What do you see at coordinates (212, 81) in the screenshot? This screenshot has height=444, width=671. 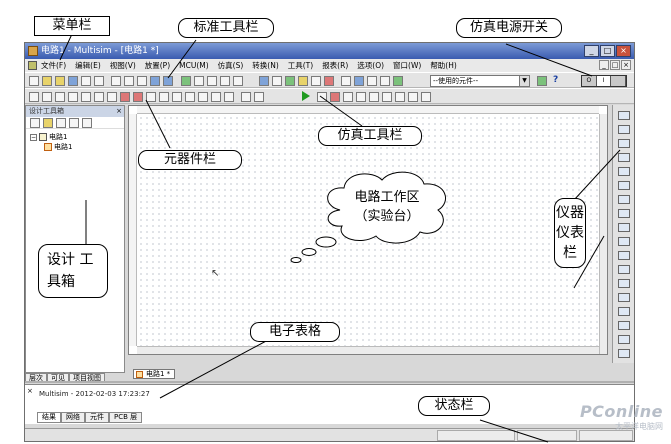 I see `zoom-out-icon` at bounding box center [212, 81].